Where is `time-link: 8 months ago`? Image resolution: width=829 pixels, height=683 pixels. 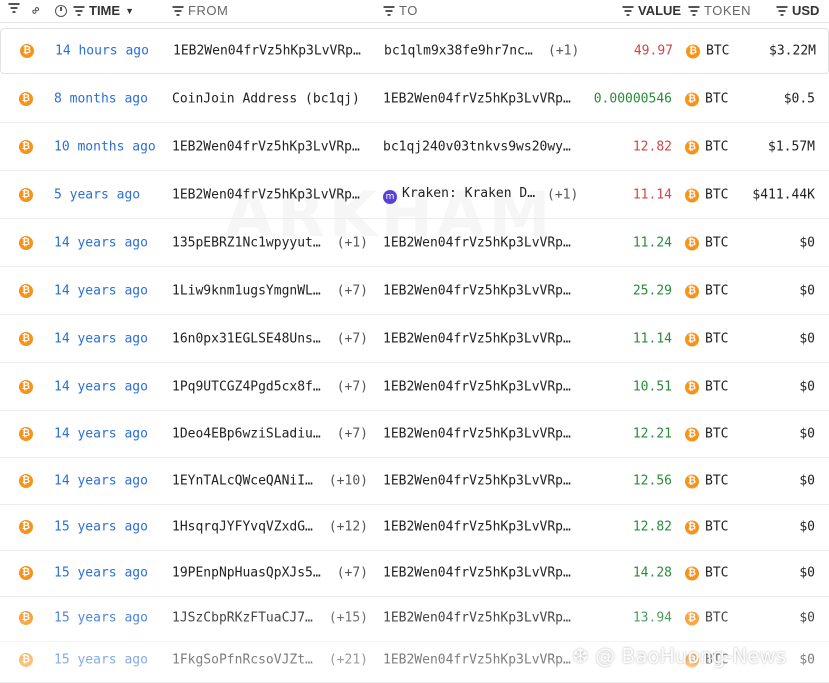 time-link: 8 months ago is located at coordinates (101, 99).